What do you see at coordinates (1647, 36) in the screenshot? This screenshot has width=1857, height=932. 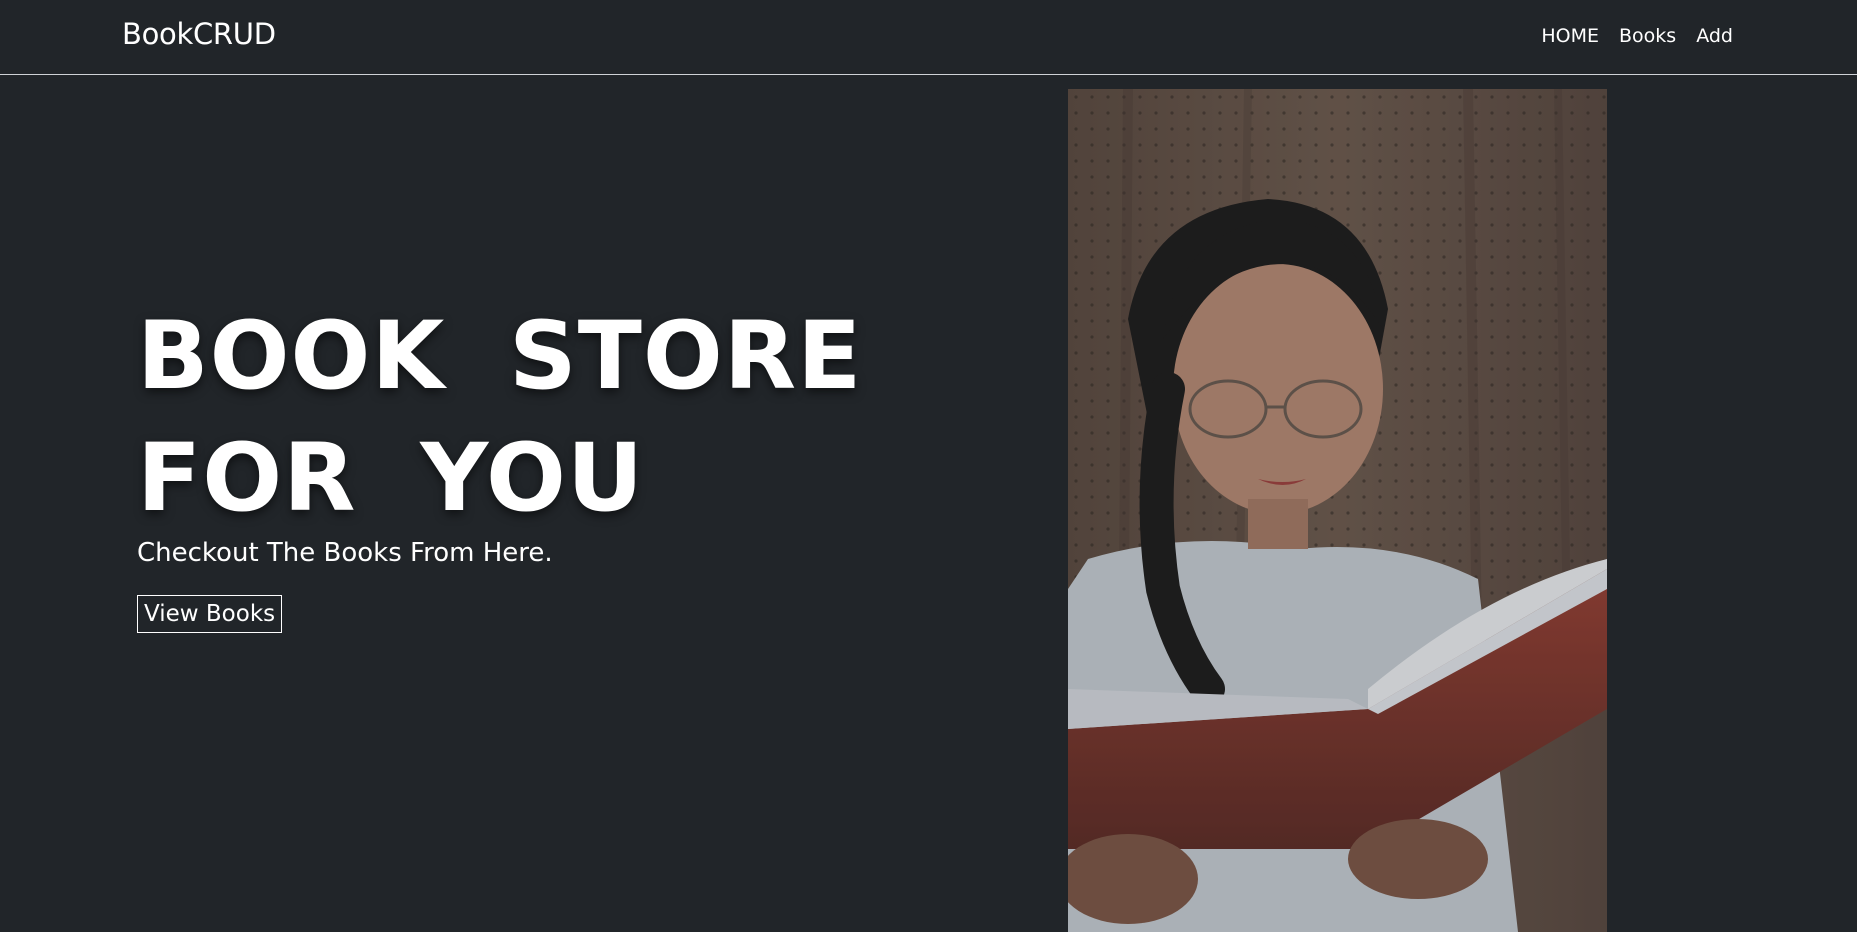 I see `nav-link-books: Books` at bounding box center [1647, 36].